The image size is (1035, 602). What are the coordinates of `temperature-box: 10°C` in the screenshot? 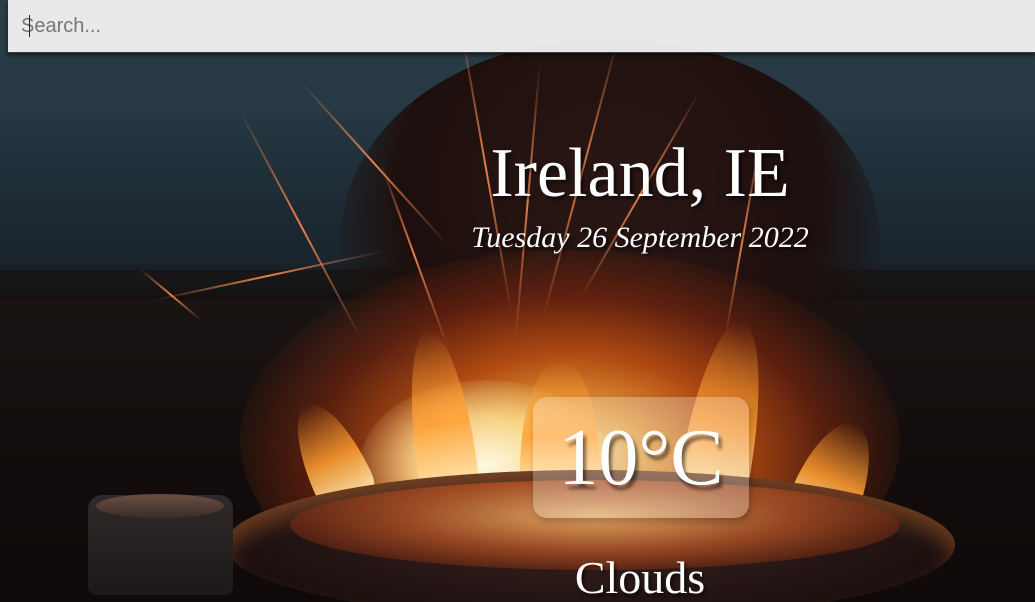 It's located at (641, 457).